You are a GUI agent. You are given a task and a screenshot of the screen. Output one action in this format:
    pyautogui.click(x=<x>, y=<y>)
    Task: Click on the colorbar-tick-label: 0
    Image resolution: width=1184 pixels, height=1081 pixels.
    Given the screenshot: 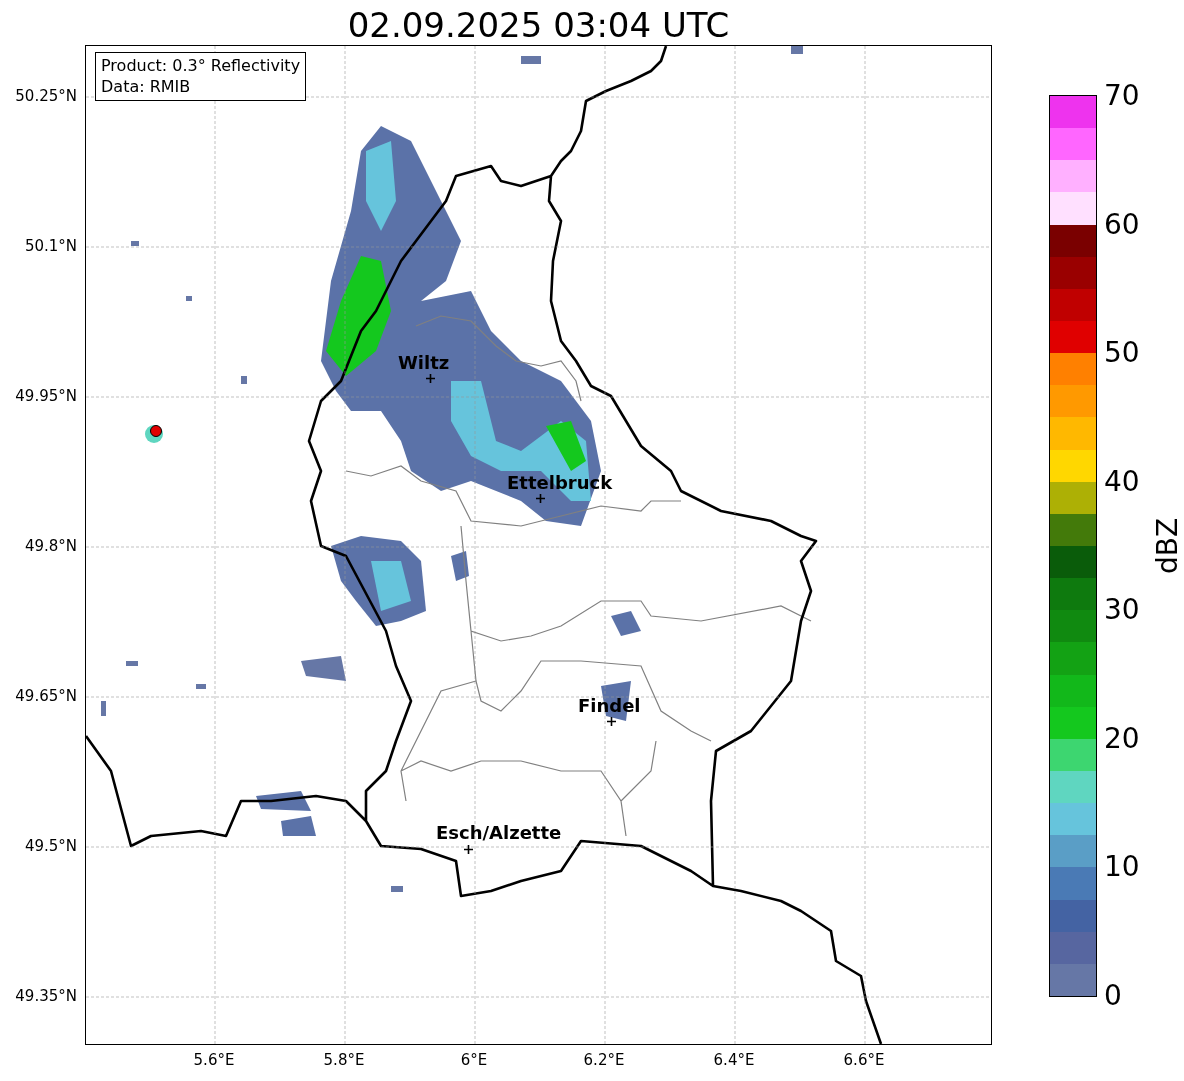 What is the action you would take?
    pyautogui.click(x=1113, y=996)
    